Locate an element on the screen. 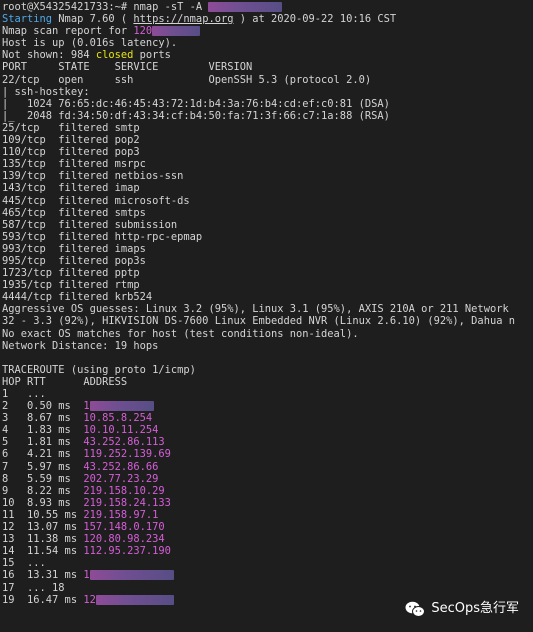  port-row-filtered: 587/tcp filtered submission is located at coordinates (90, 224).